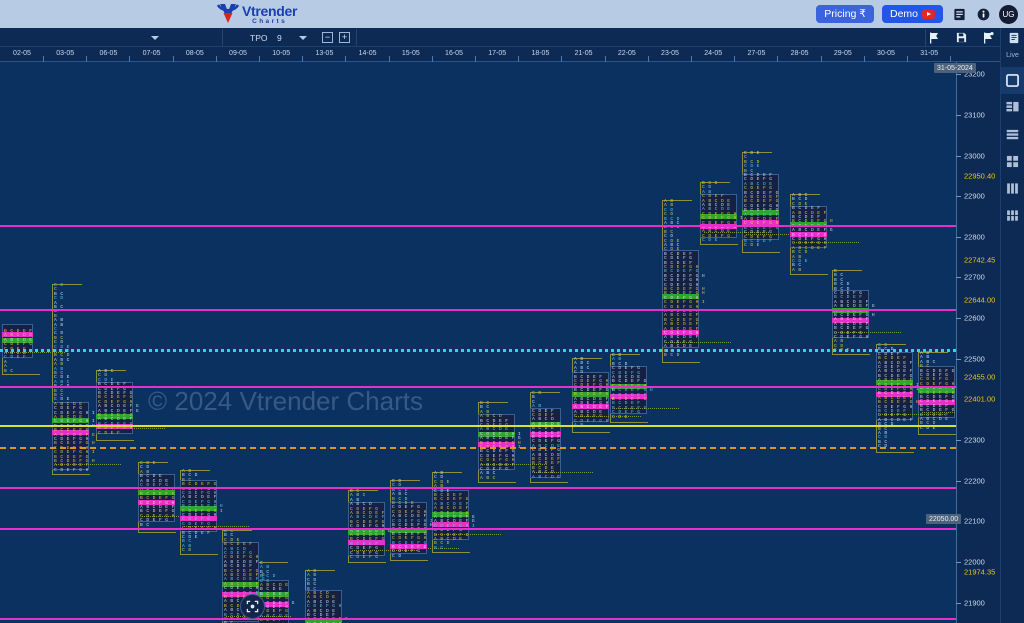 This screenshot has height=623, width=1024. What do you see at coordinates (1012, 188) in the screenshot?
I see `layout-columns-icon` at bounding box center [1012, 188].